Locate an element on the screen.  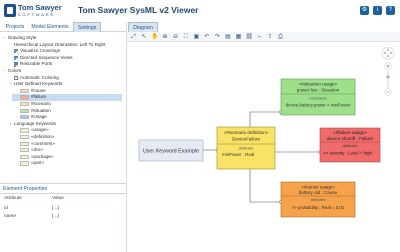
select-arrow-icon: ↖ is located at coordinates (144, 37).